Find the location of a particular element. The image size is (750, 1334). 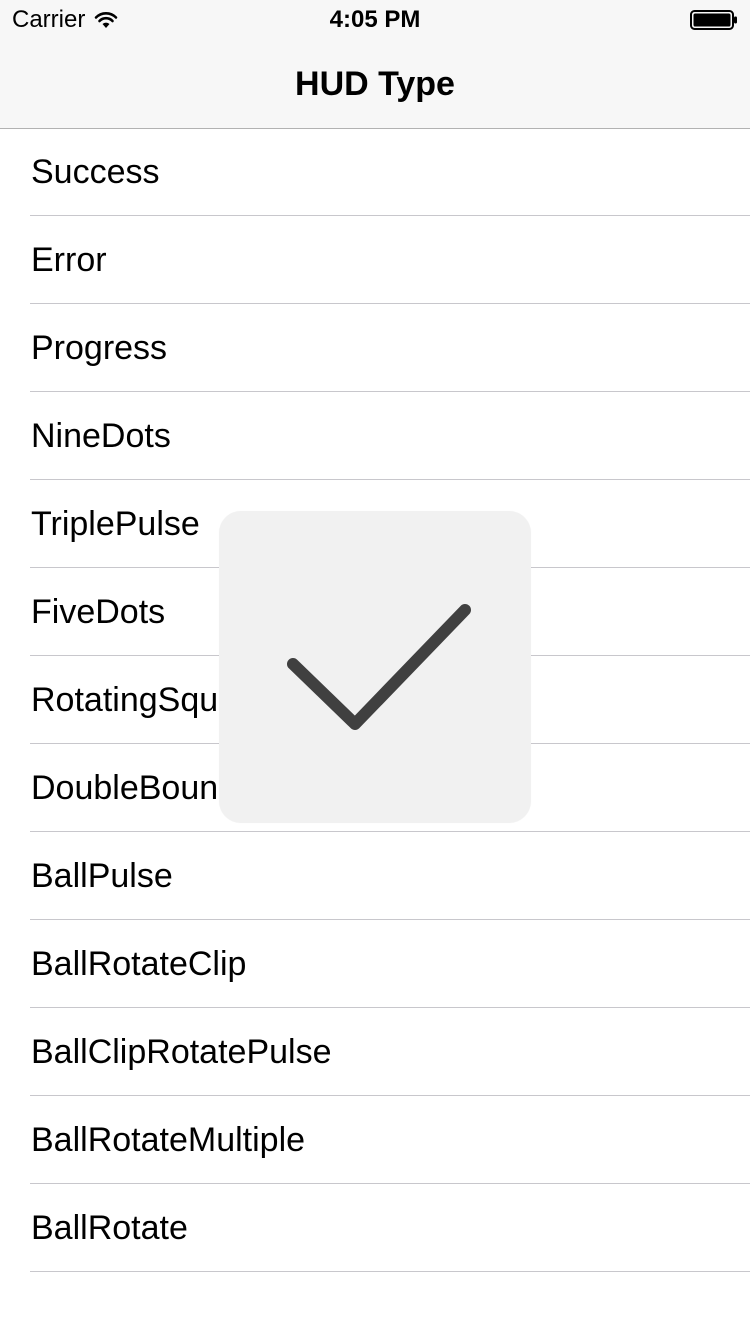

list-item-label: BallRotateClip is located at coordinates (139, 964).